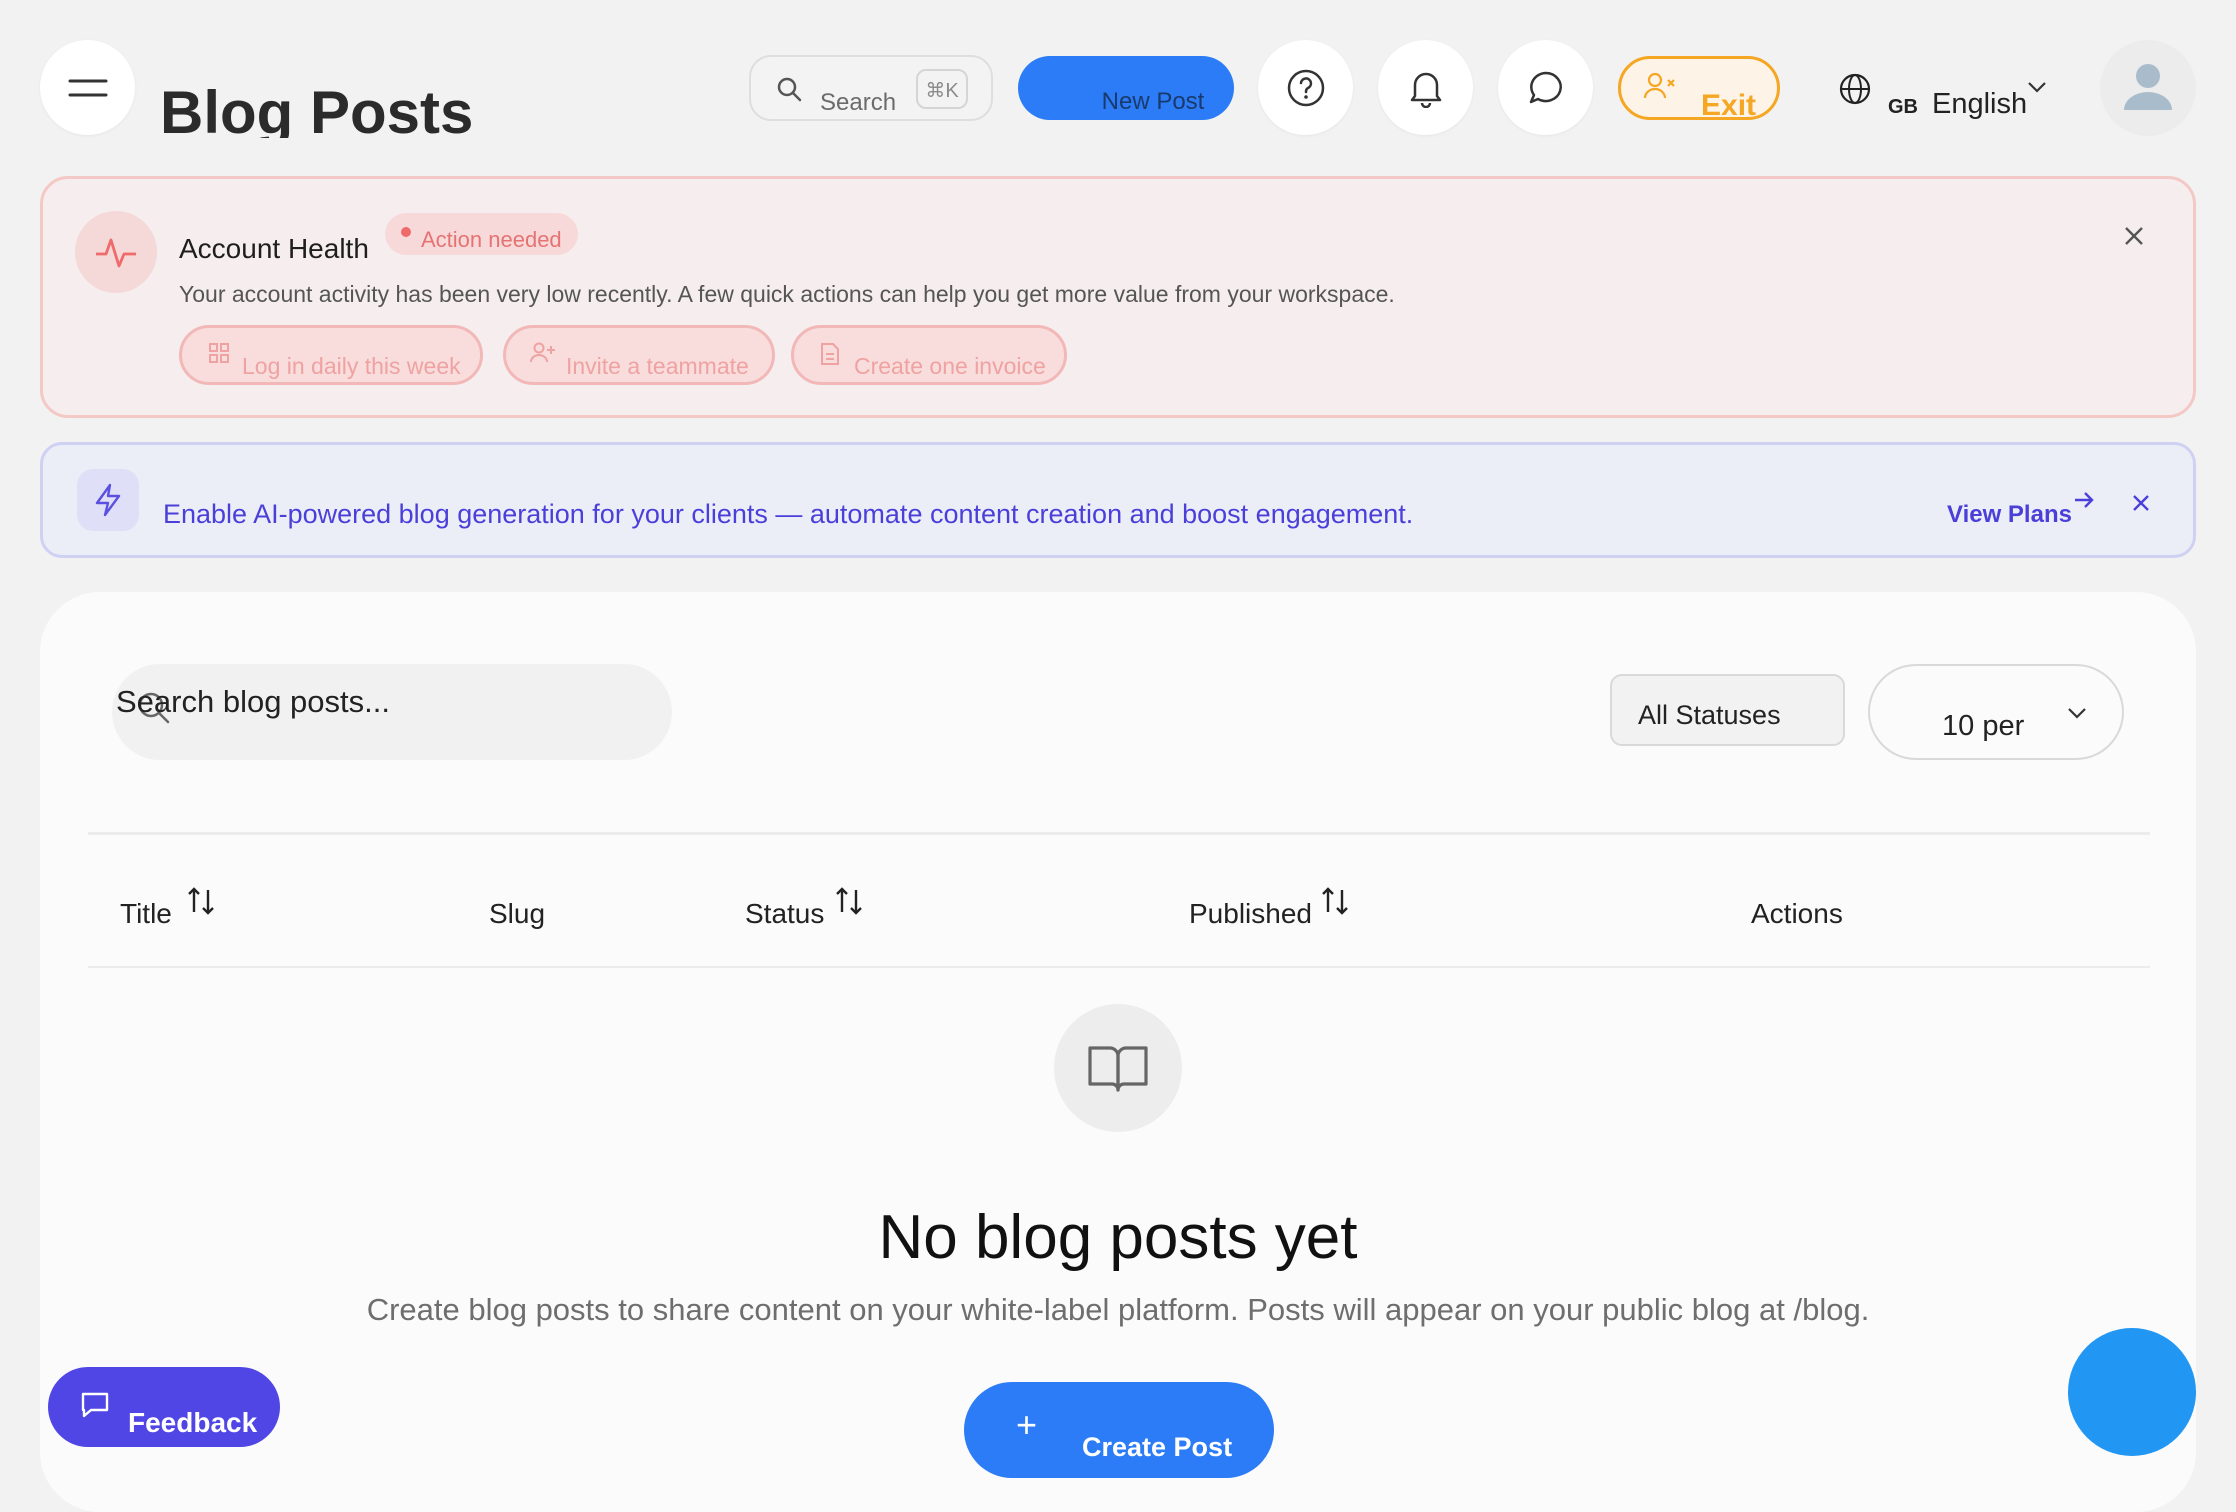  I want to click on account-health-title: Account Health, so click(274, 248).